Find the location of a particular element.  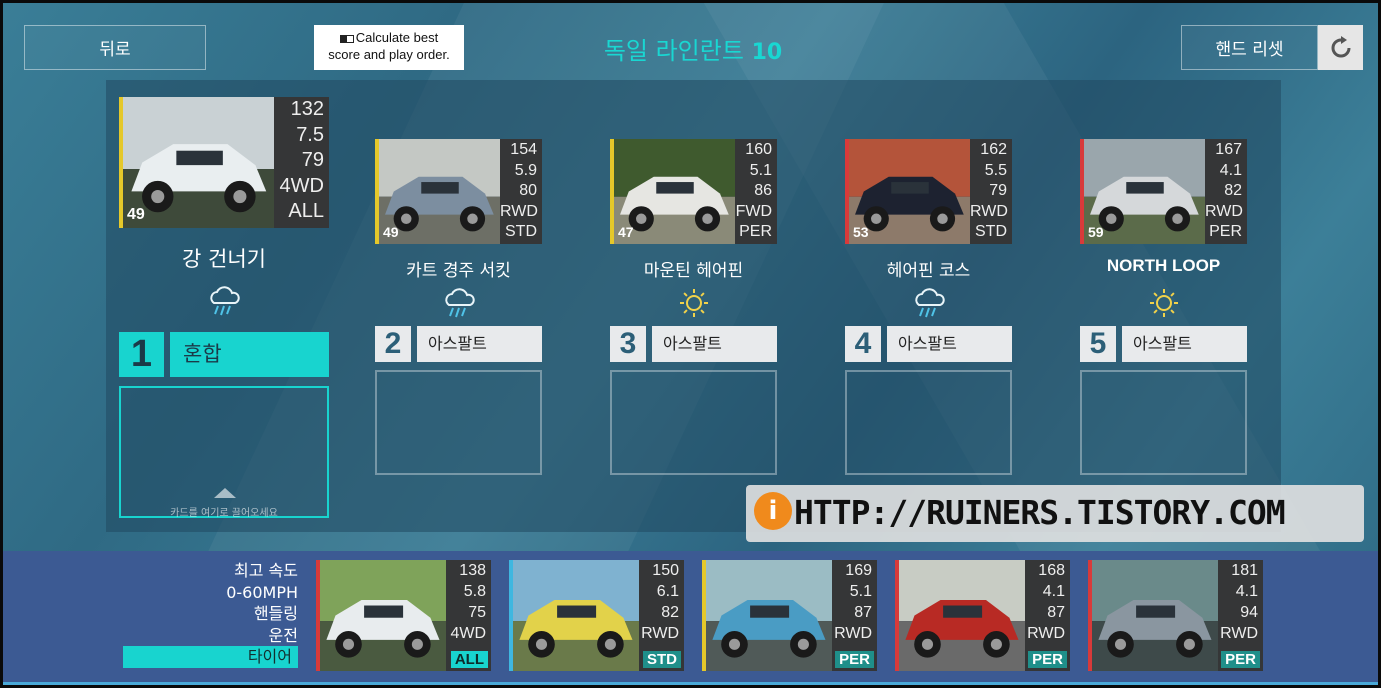

car-stat-value: 94 is located at coordinates (1249, 612).